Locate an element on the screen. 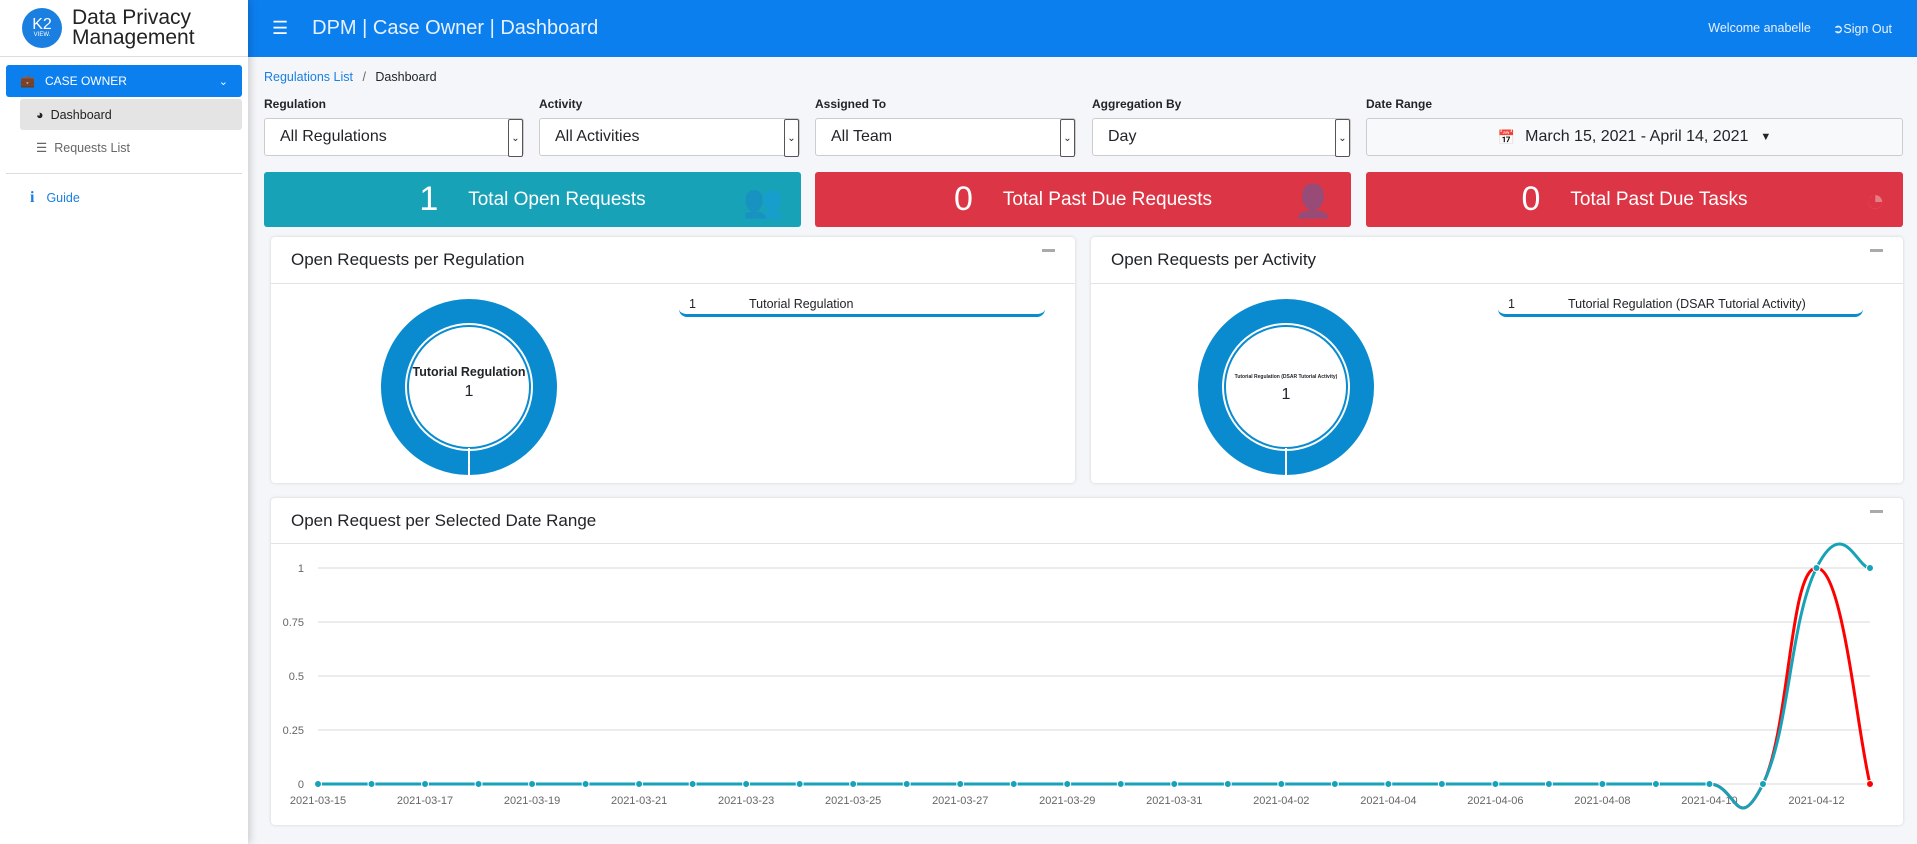  assigned-to-filter: Assigned To All Team ⌄ is located at coordinates (945, 127).